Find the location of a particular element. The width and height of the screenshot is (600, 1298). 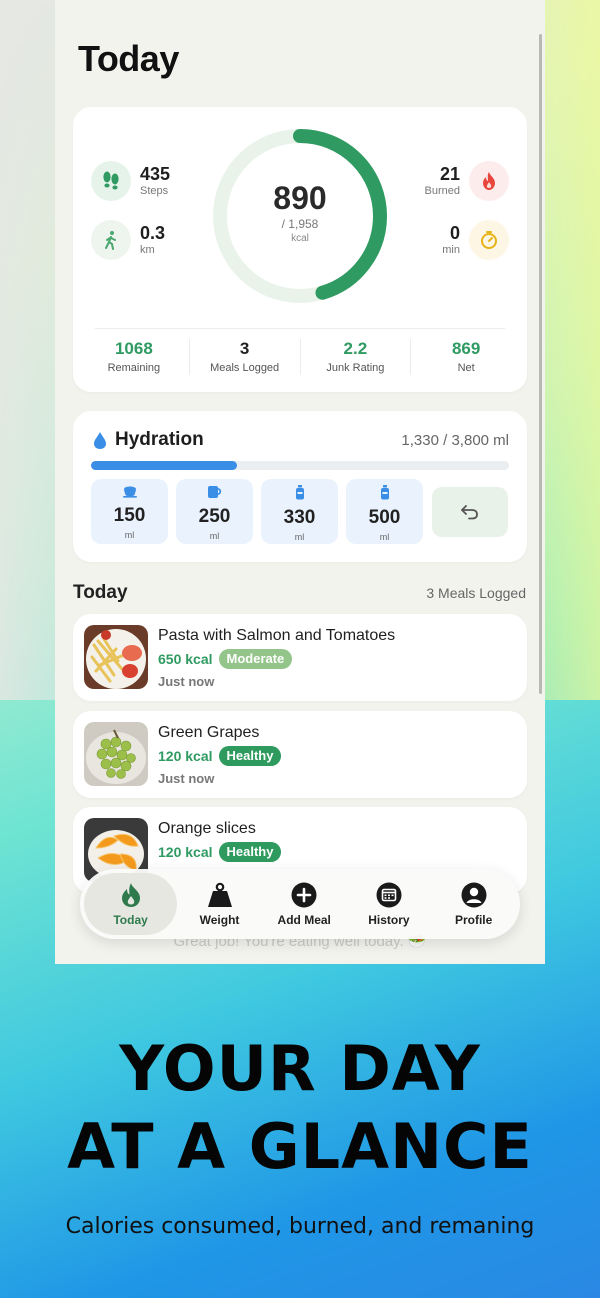

undo-water-button is located at coordinates (470, 512).